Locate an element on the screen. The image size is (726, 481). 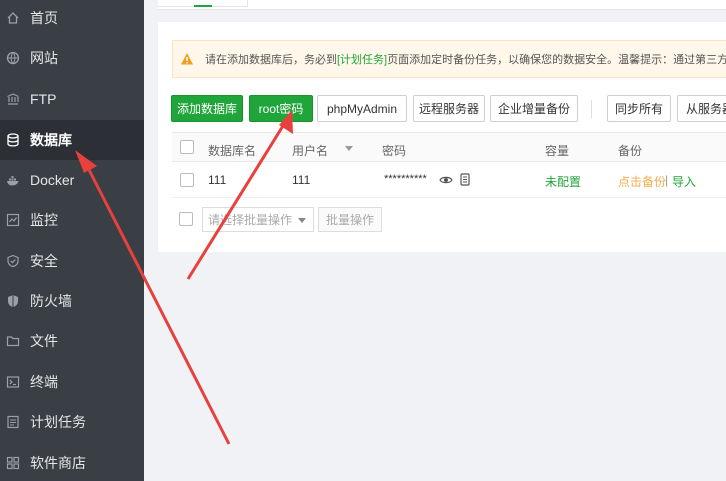
sidebar-item-ftp: FTP is located at coordinates (72, 99).